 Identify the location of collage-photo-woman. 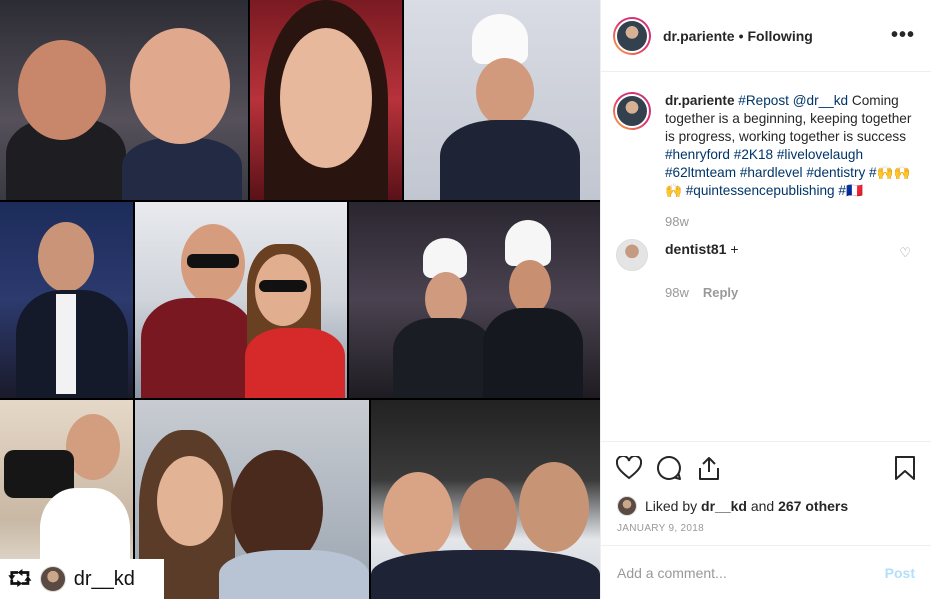
(326, 100).